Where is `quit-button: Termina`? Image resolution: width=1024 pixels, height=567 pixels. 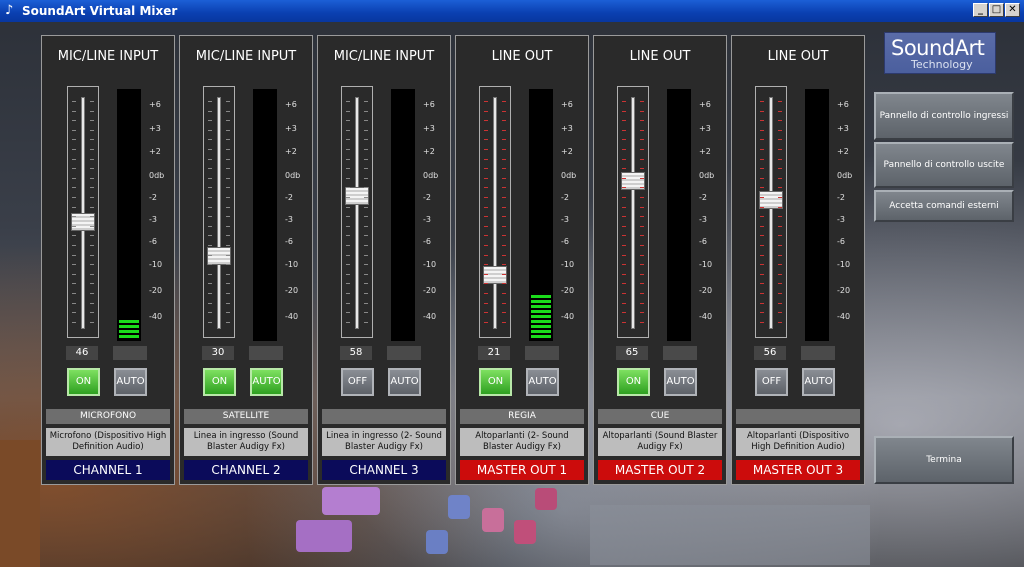 quit-button: Termina is located at coordinates (944, 460).